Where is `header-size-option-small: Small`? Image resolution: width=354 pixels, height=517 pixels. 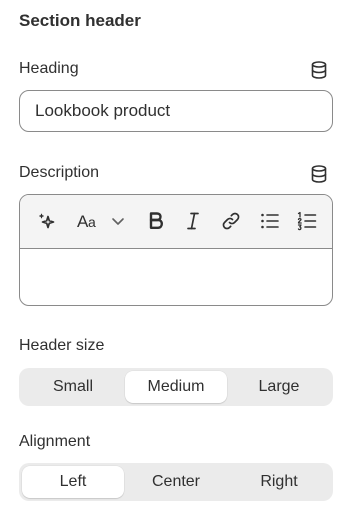
header-size-option-small: Small is located at coordinates (73, 387).